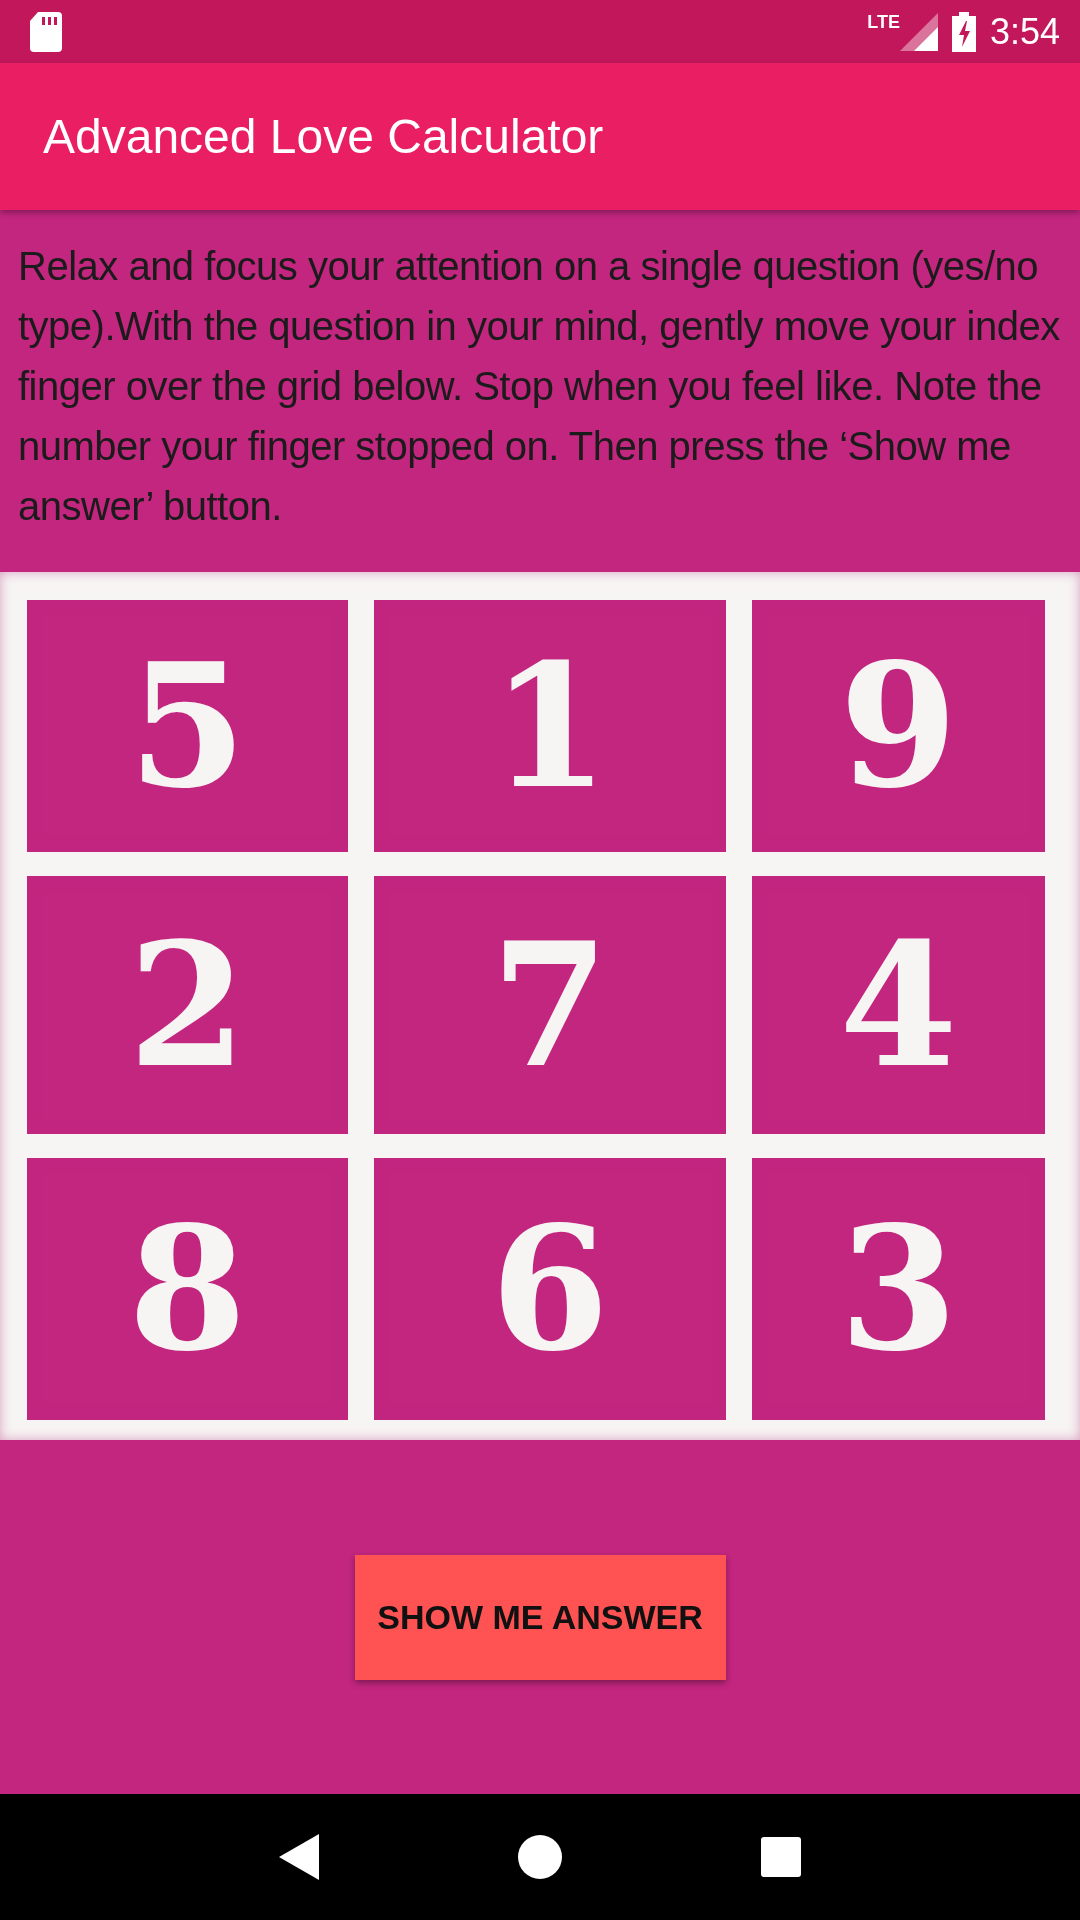 This screenshot has width=1080, height=1920. I want to click on network-type: LTE, so click(883, 22).